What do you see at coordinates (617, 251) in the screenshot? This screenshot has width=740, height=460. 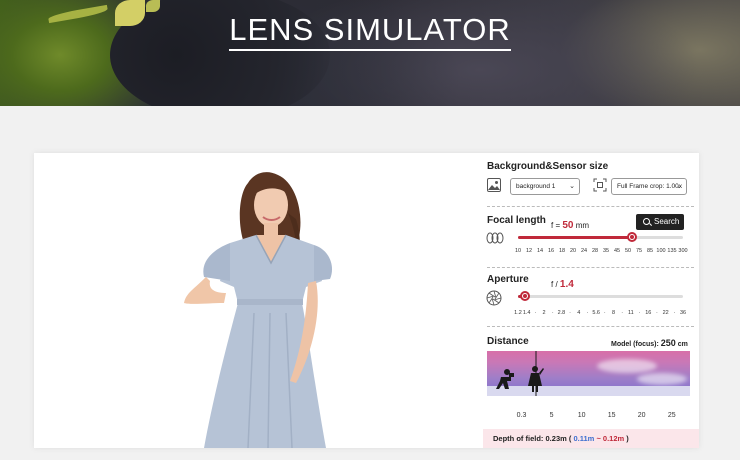 I see `tick-label: 45` at bounding box center [617, 251].